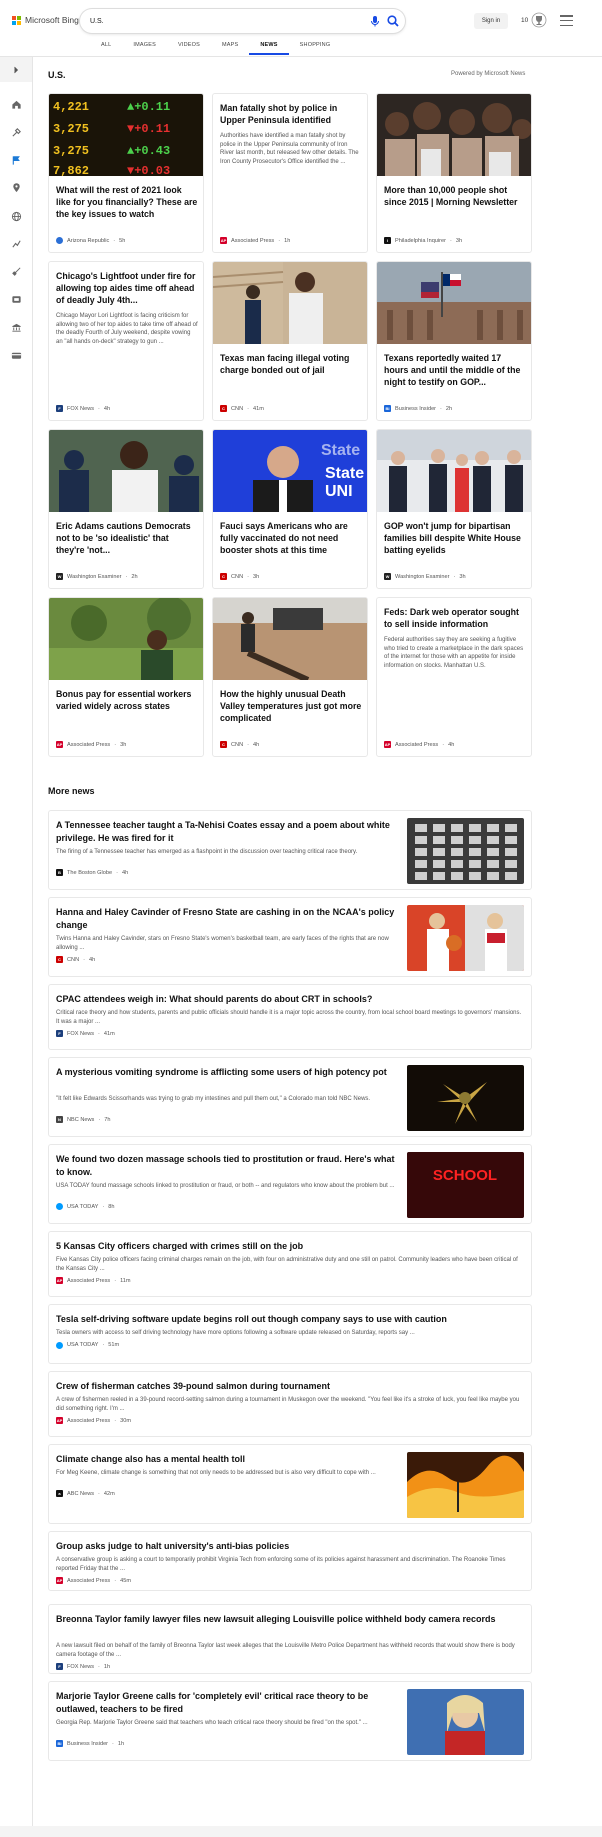  What do you see at coordinates (16, 243) in the screenshot?
I see `chart-icon` at bounding box center [16, 243].